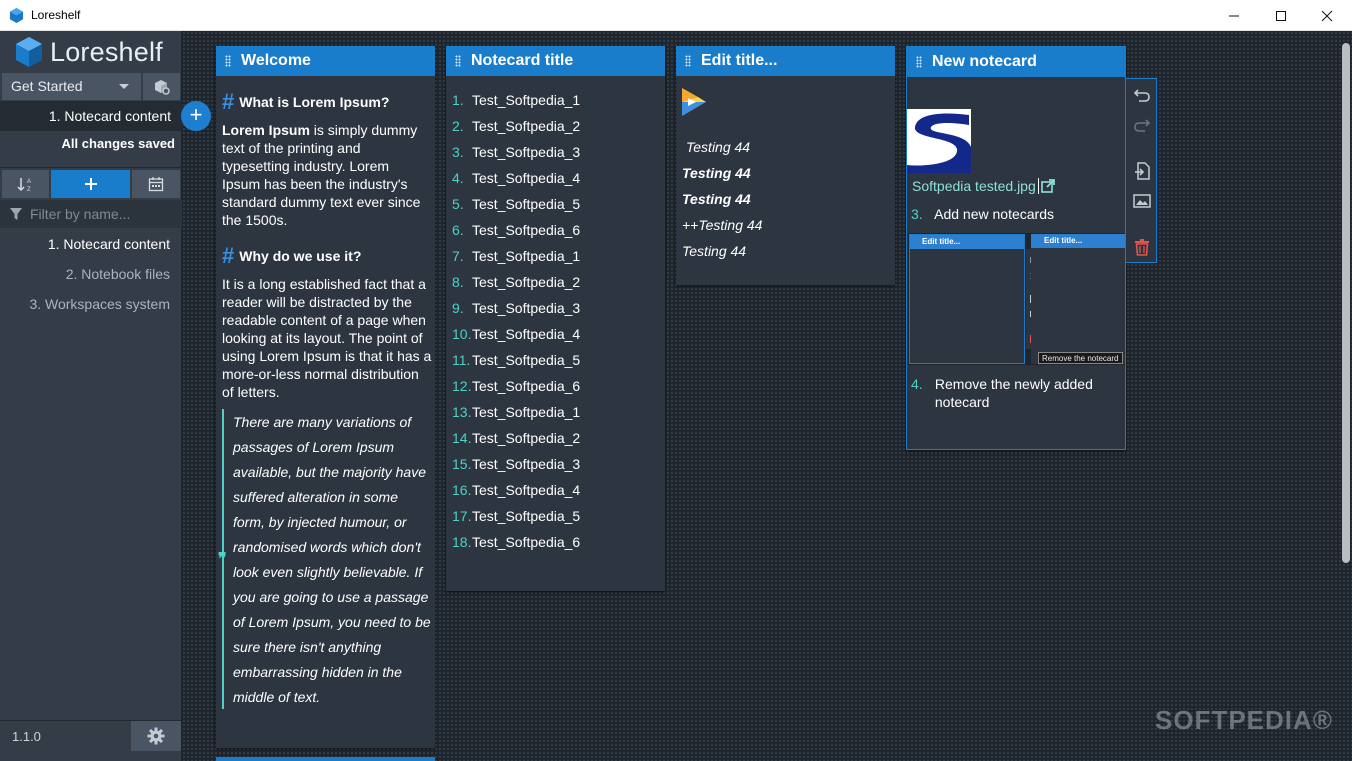 Image resolution: width=1352 pixels, height=761 pixels. I want to click on list-number: 16., so click(462, 490).